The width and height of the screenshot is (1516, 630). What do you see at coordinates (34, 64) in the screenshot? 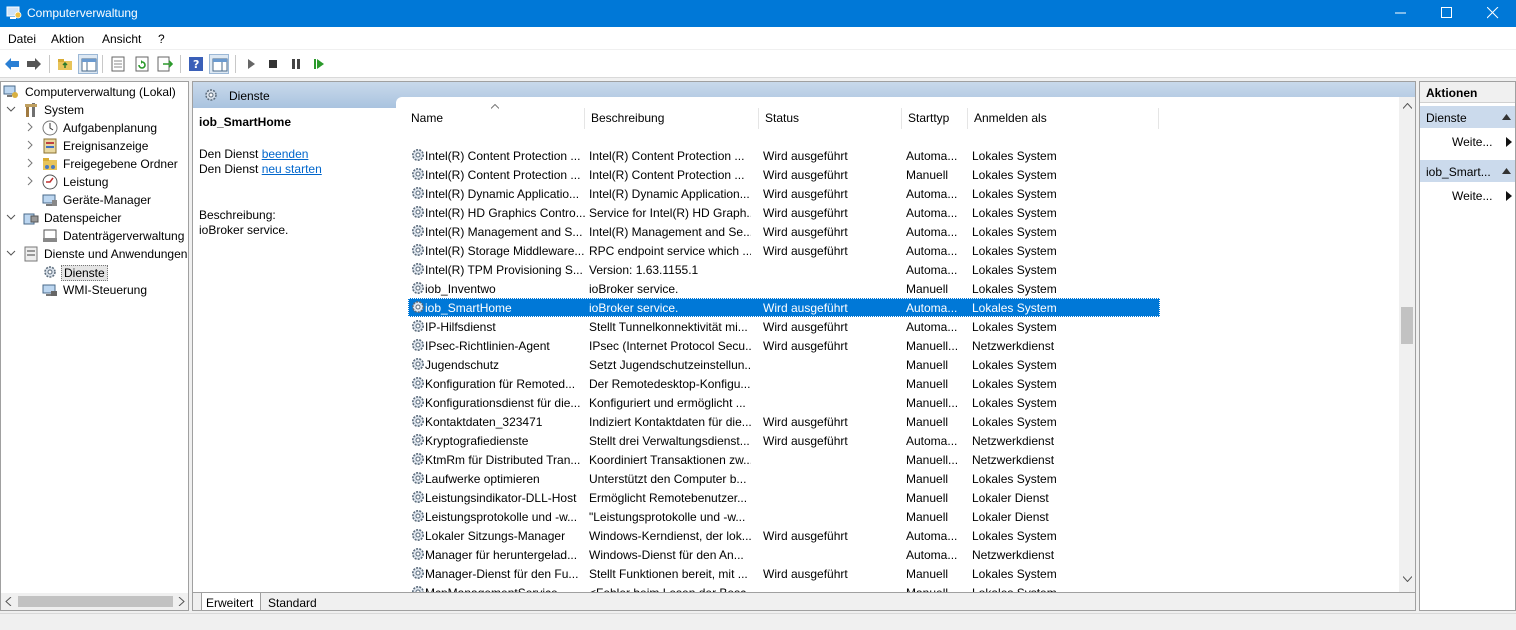
I see `forward-button` at bounding box center [34, 64].